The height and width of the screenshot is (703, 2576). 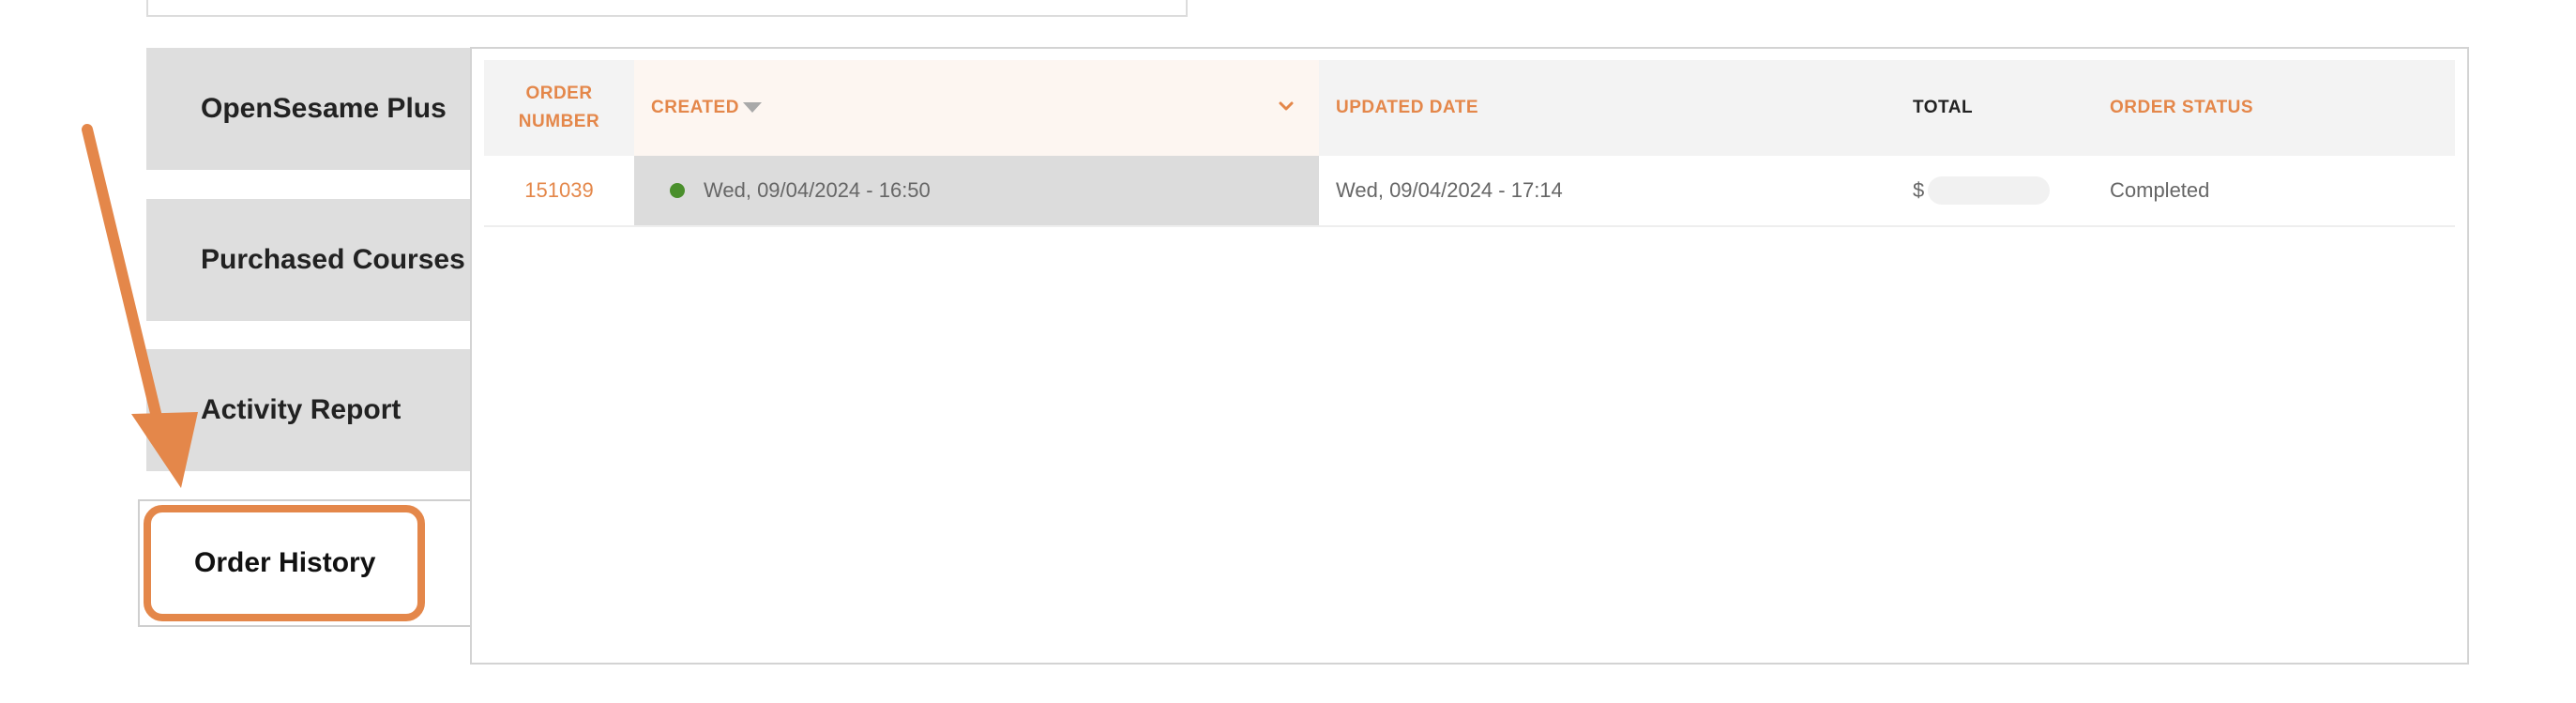 What do you see at coordinates (695, 107) in the screenshot?
I see `column-header-label: CREATED` at bounding box center [695, 107].